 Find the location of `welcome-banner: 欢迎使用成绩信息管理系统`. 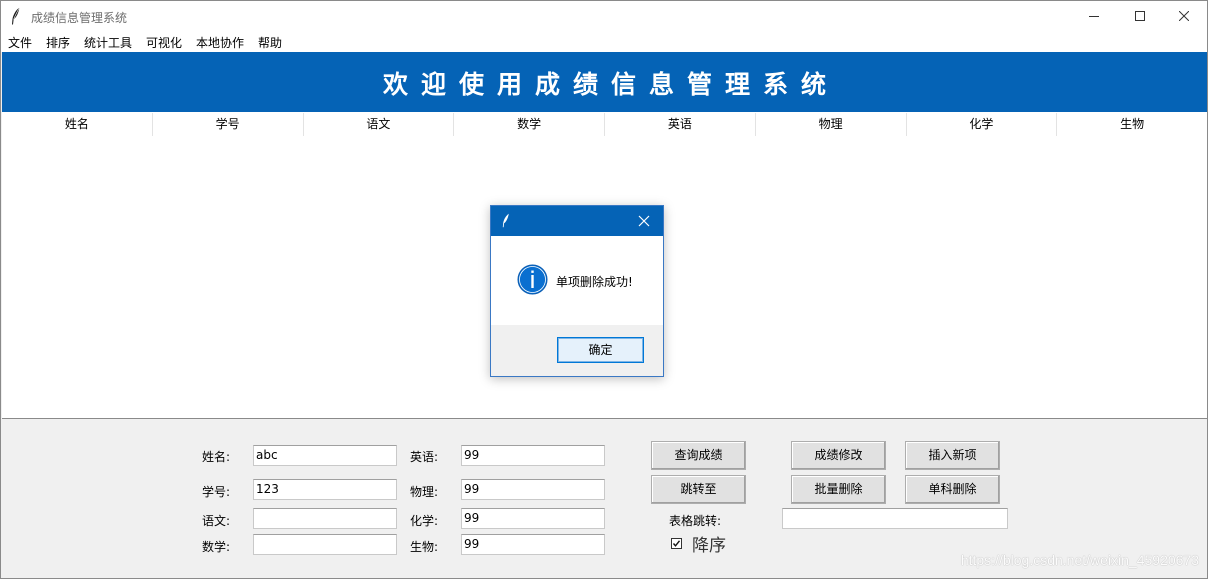

welcome-banner: 欢迎使用成绩信息管理系统 is located at coordinates (604, 82).